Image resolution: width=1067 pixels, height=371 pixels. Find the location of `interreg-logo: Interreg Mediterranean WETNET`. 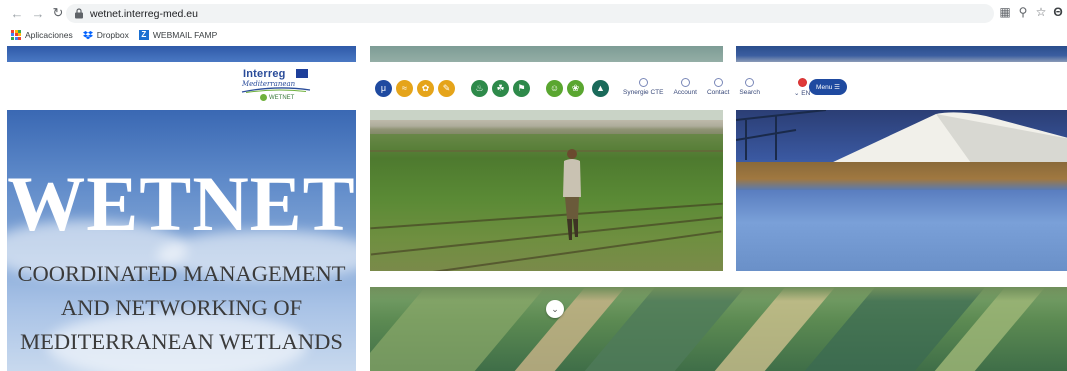

interreg-logo: Interreg Mediterranean WETNET is located at coordinates (277, 87).